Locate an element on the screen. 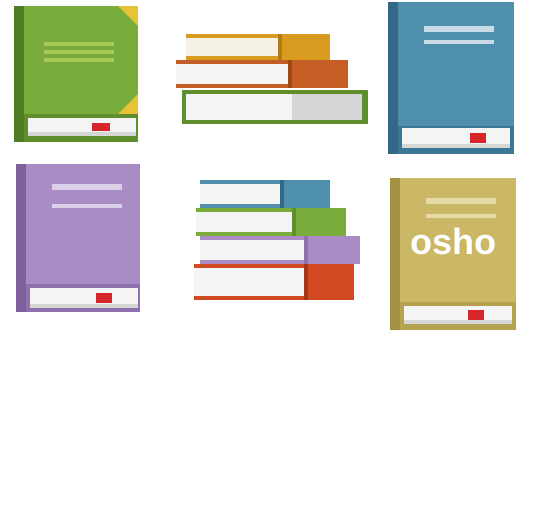 This screenshot has height=512, width=540. book-stack-colorful-icon is located at coordinates (277, 242).